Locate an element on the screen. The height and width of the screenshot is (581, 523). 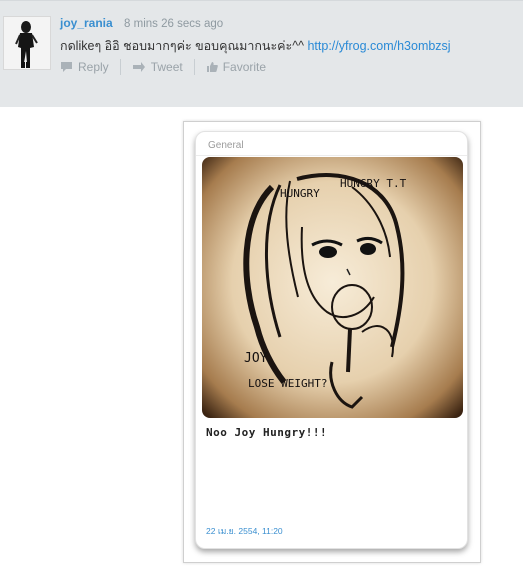
tweet-link: http://yfrog.com/h3ombzsj is located at coordinates (378, 46).